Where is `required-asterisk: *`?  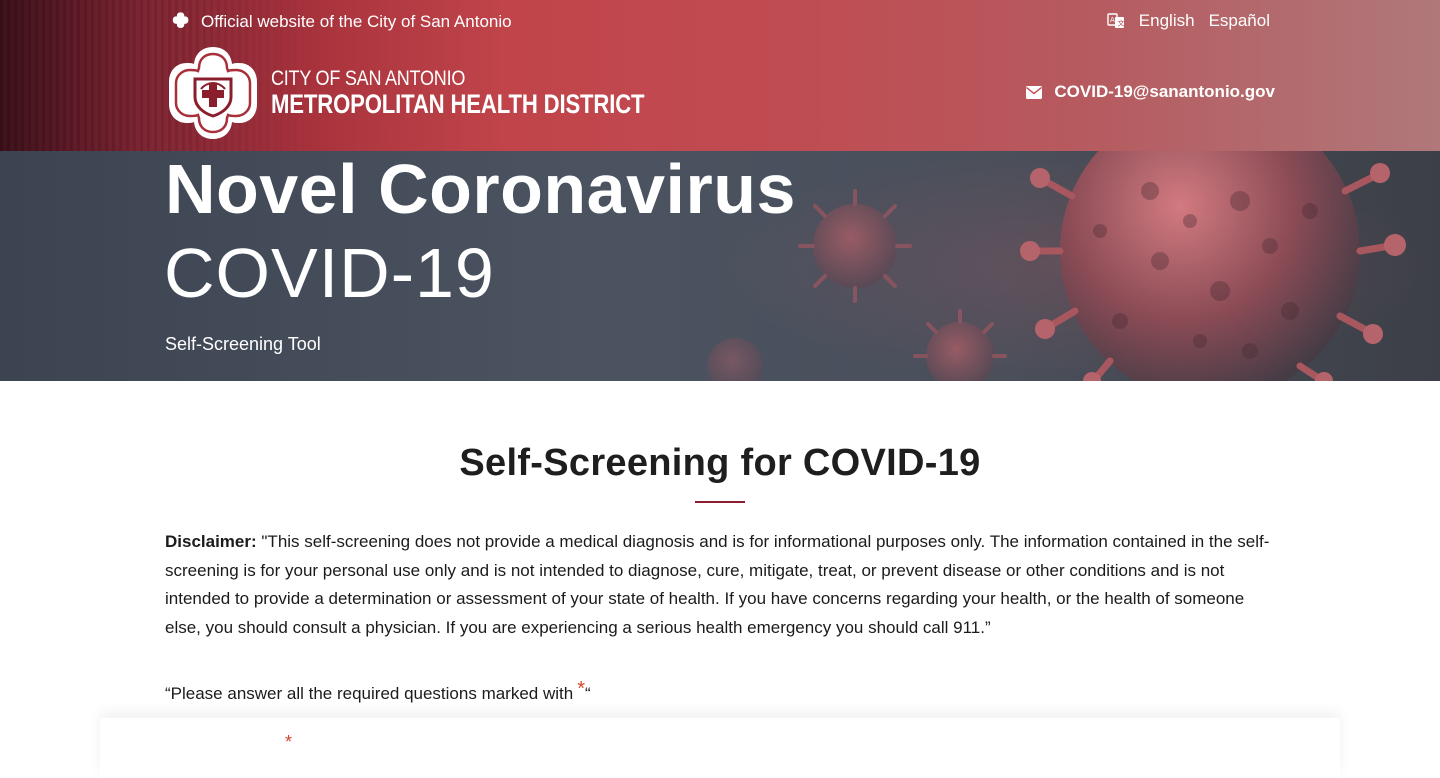
required-asterisk: * is located at coordinates (581, 689).